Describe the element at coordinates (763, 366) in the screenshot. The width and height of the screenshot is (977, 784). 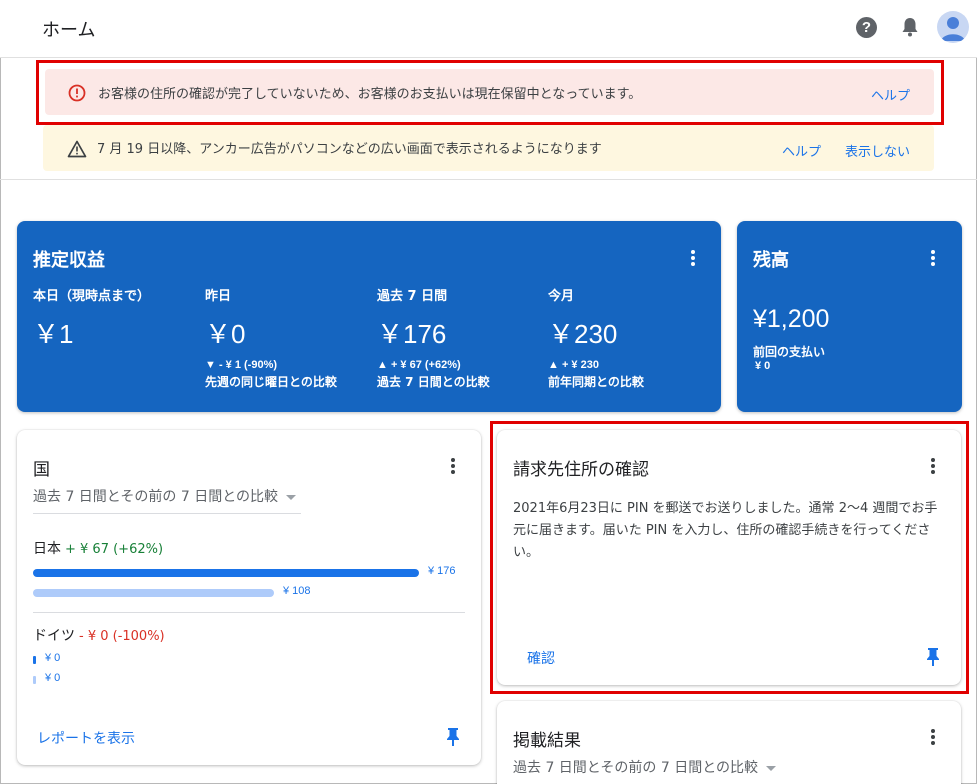
I see `last-payment-value: ¥ 0` at that location.